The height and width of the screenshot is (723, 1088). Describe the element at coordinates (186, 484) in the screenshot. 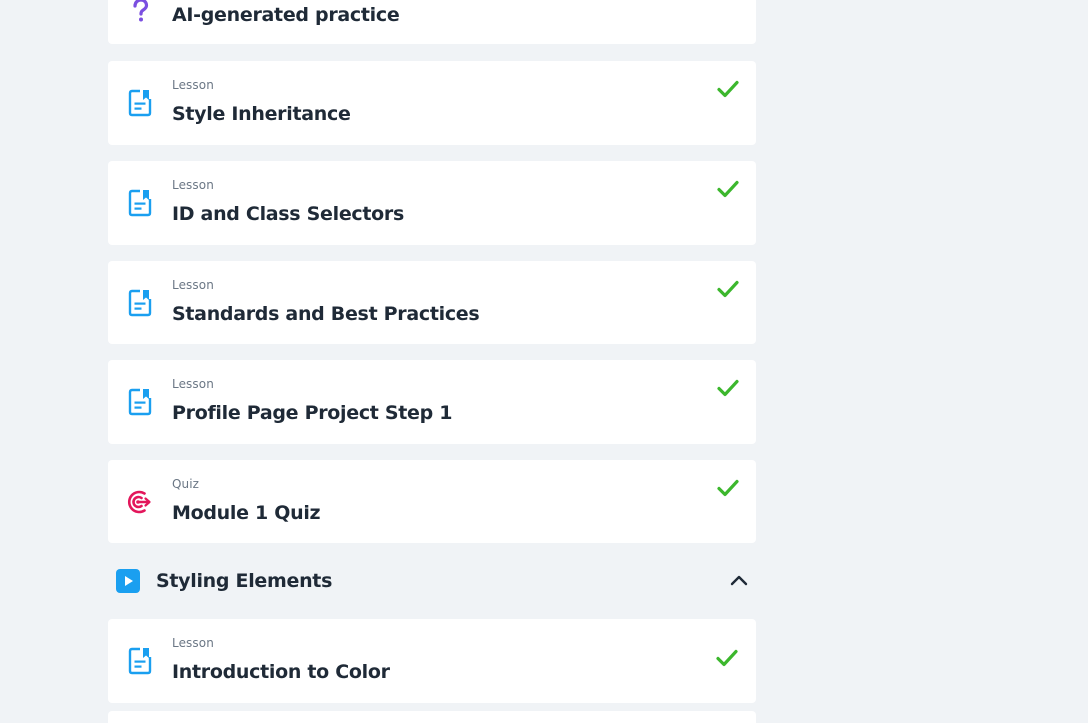

I see `item-type-label: Quiz` at that location.